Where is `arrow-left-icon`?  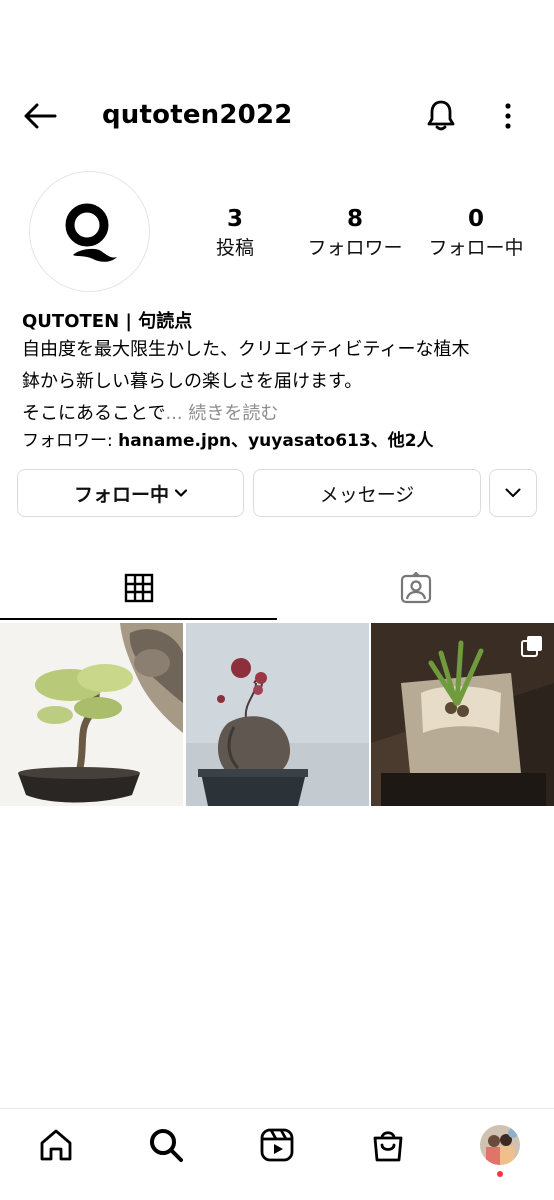
arrow-left-icon is located at coordinates (40, 116).